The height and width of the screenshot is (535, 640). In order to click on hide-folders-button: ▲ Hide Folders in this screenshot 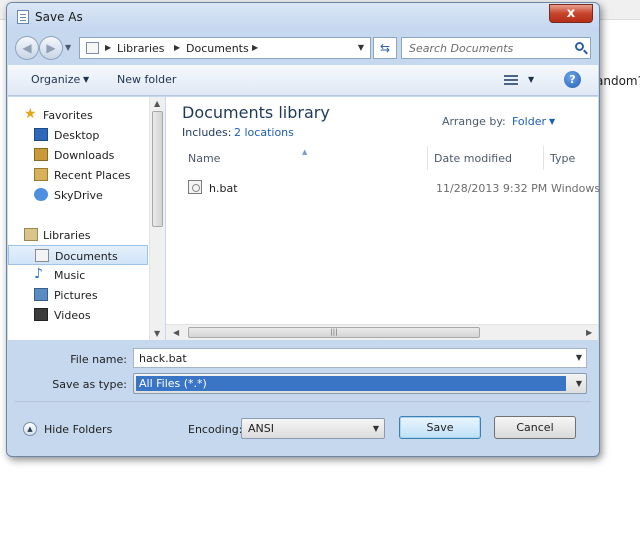, I will do `click(83, 430)`.